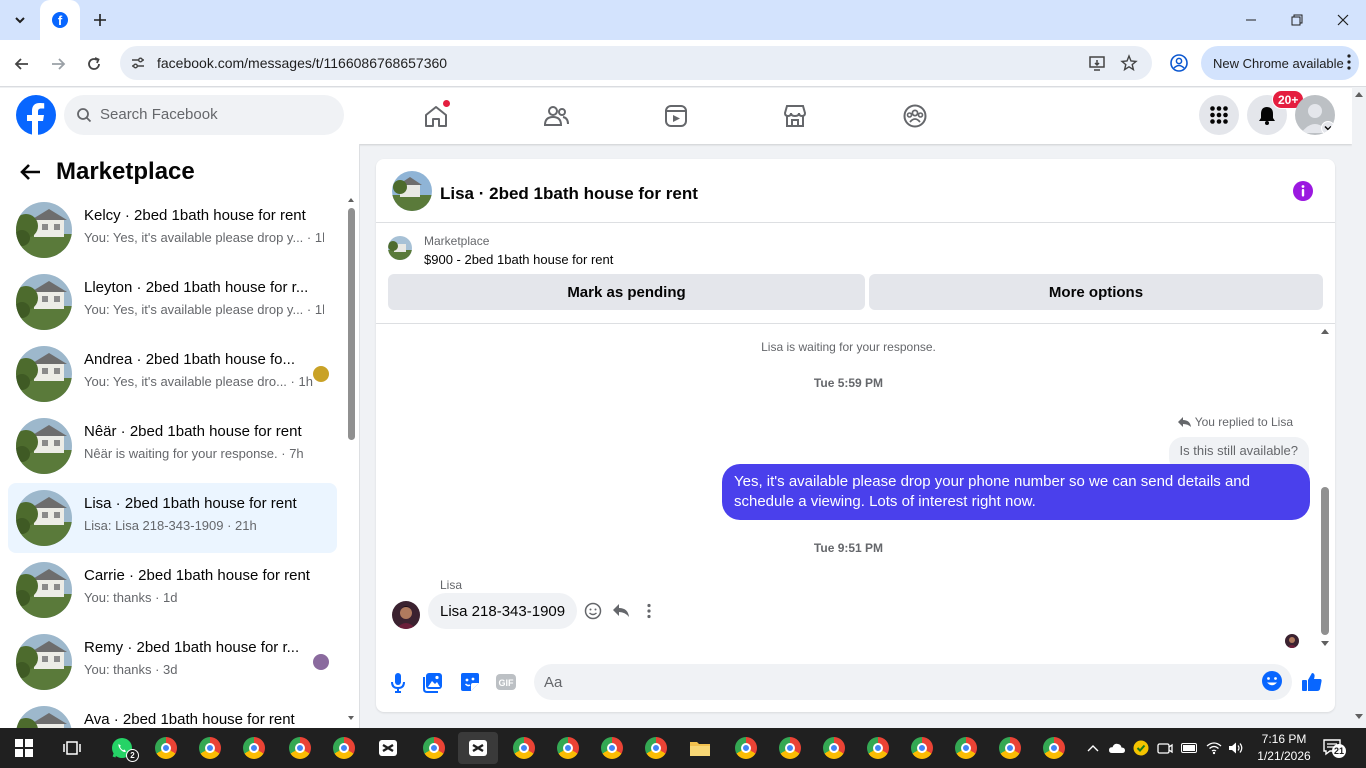 Image resolution: width=1366 pixels, height=768 pixels. What do you see at coordinates (966, 748) in the screenshot?
I see `chrome-6-icon` at bounding box center [966, 748].